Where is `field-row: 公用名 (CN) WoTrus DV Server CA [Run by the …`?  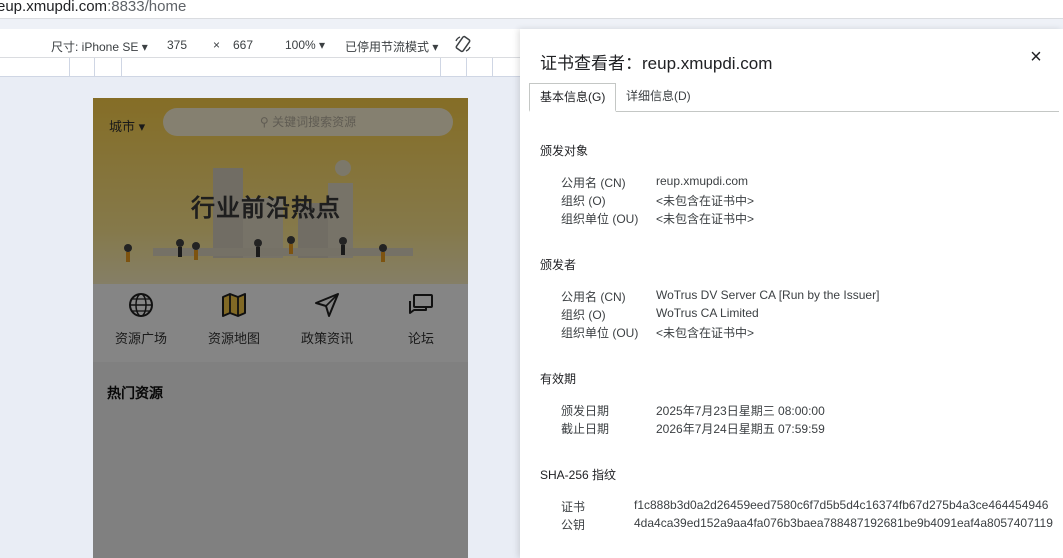
field-row: 公用名 (CN) WoTrus DV Server CA [Run by the … is located at coordinates (720, 296).